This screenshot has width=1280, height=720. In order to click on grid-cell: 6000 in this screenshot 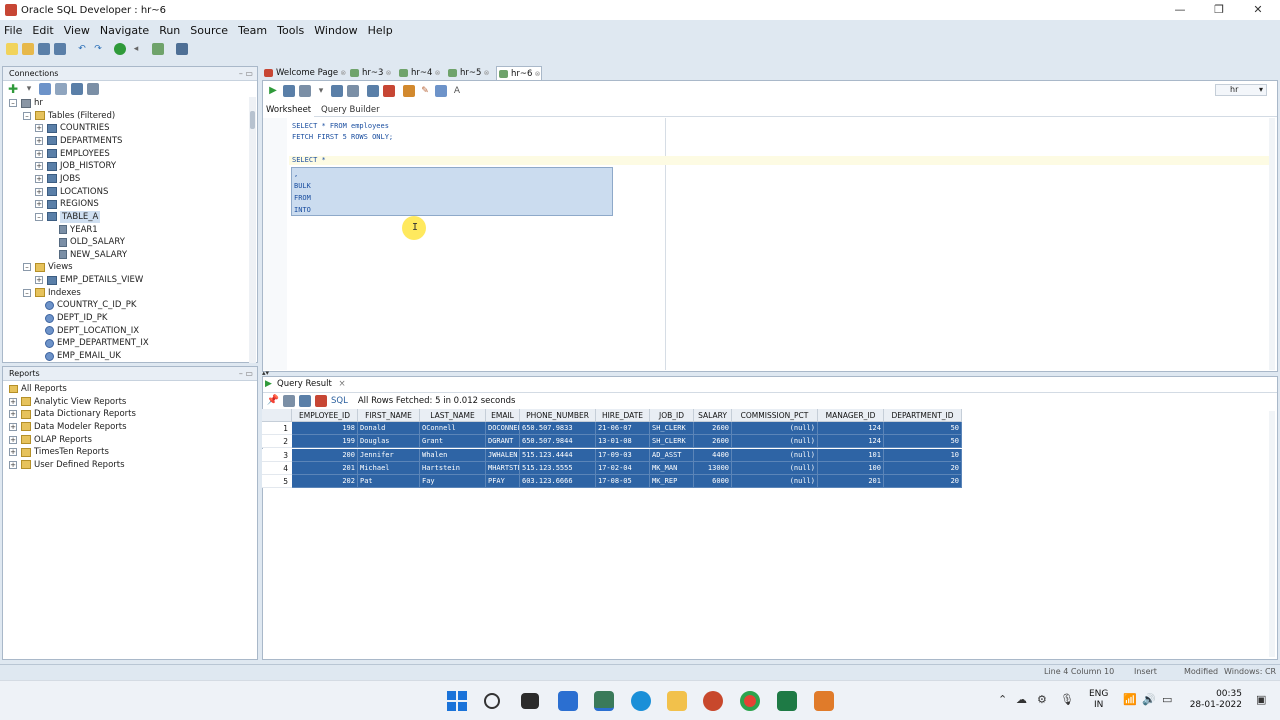, I will do `click(713, 482)`.